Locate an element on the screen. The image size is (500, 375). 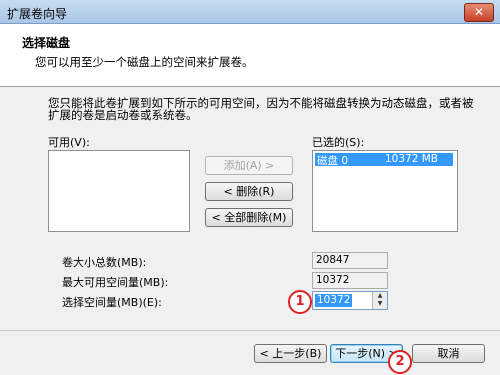
stepper-arrows: ▲ ▼ is located at coordinates (379, 300).